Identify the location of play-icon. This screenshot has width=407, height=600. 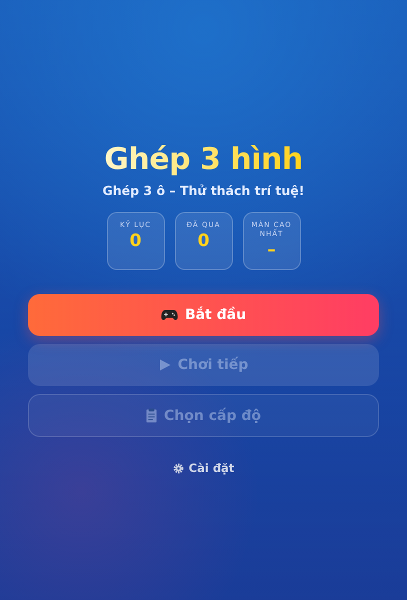
(164, 365).